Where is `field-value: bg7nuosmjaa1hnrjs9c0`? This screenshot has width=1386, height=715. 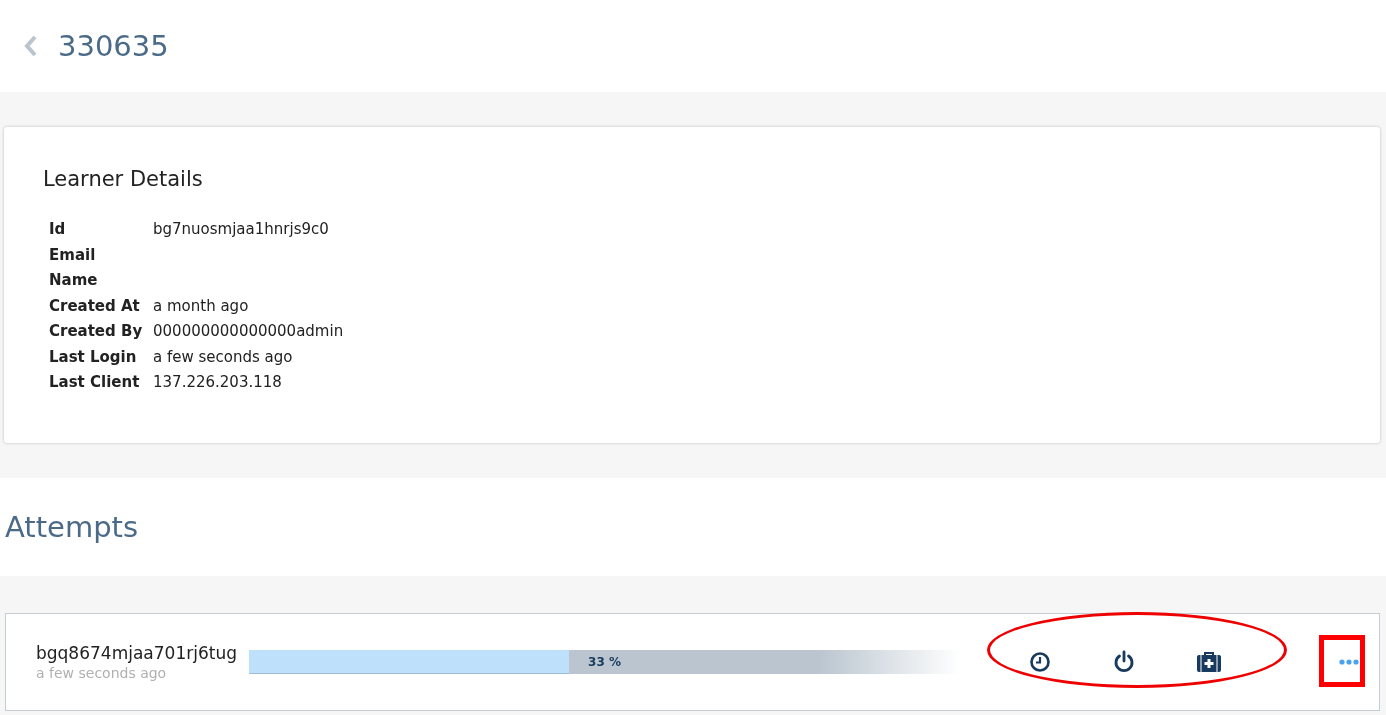 field-value: bg7nuosmjaa1hnrjs9c0 is located at coordinates (241, 229).